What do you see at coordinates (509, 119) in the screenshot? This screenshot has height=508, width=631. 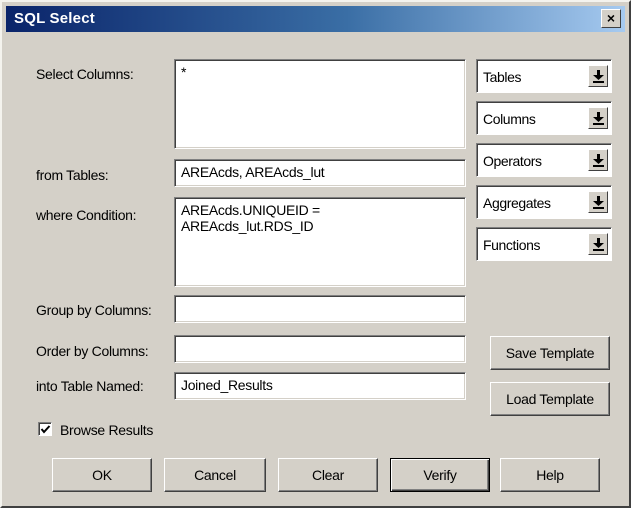 I see `columns-dropdown-value: Columns` at bounding box center [509, 119].